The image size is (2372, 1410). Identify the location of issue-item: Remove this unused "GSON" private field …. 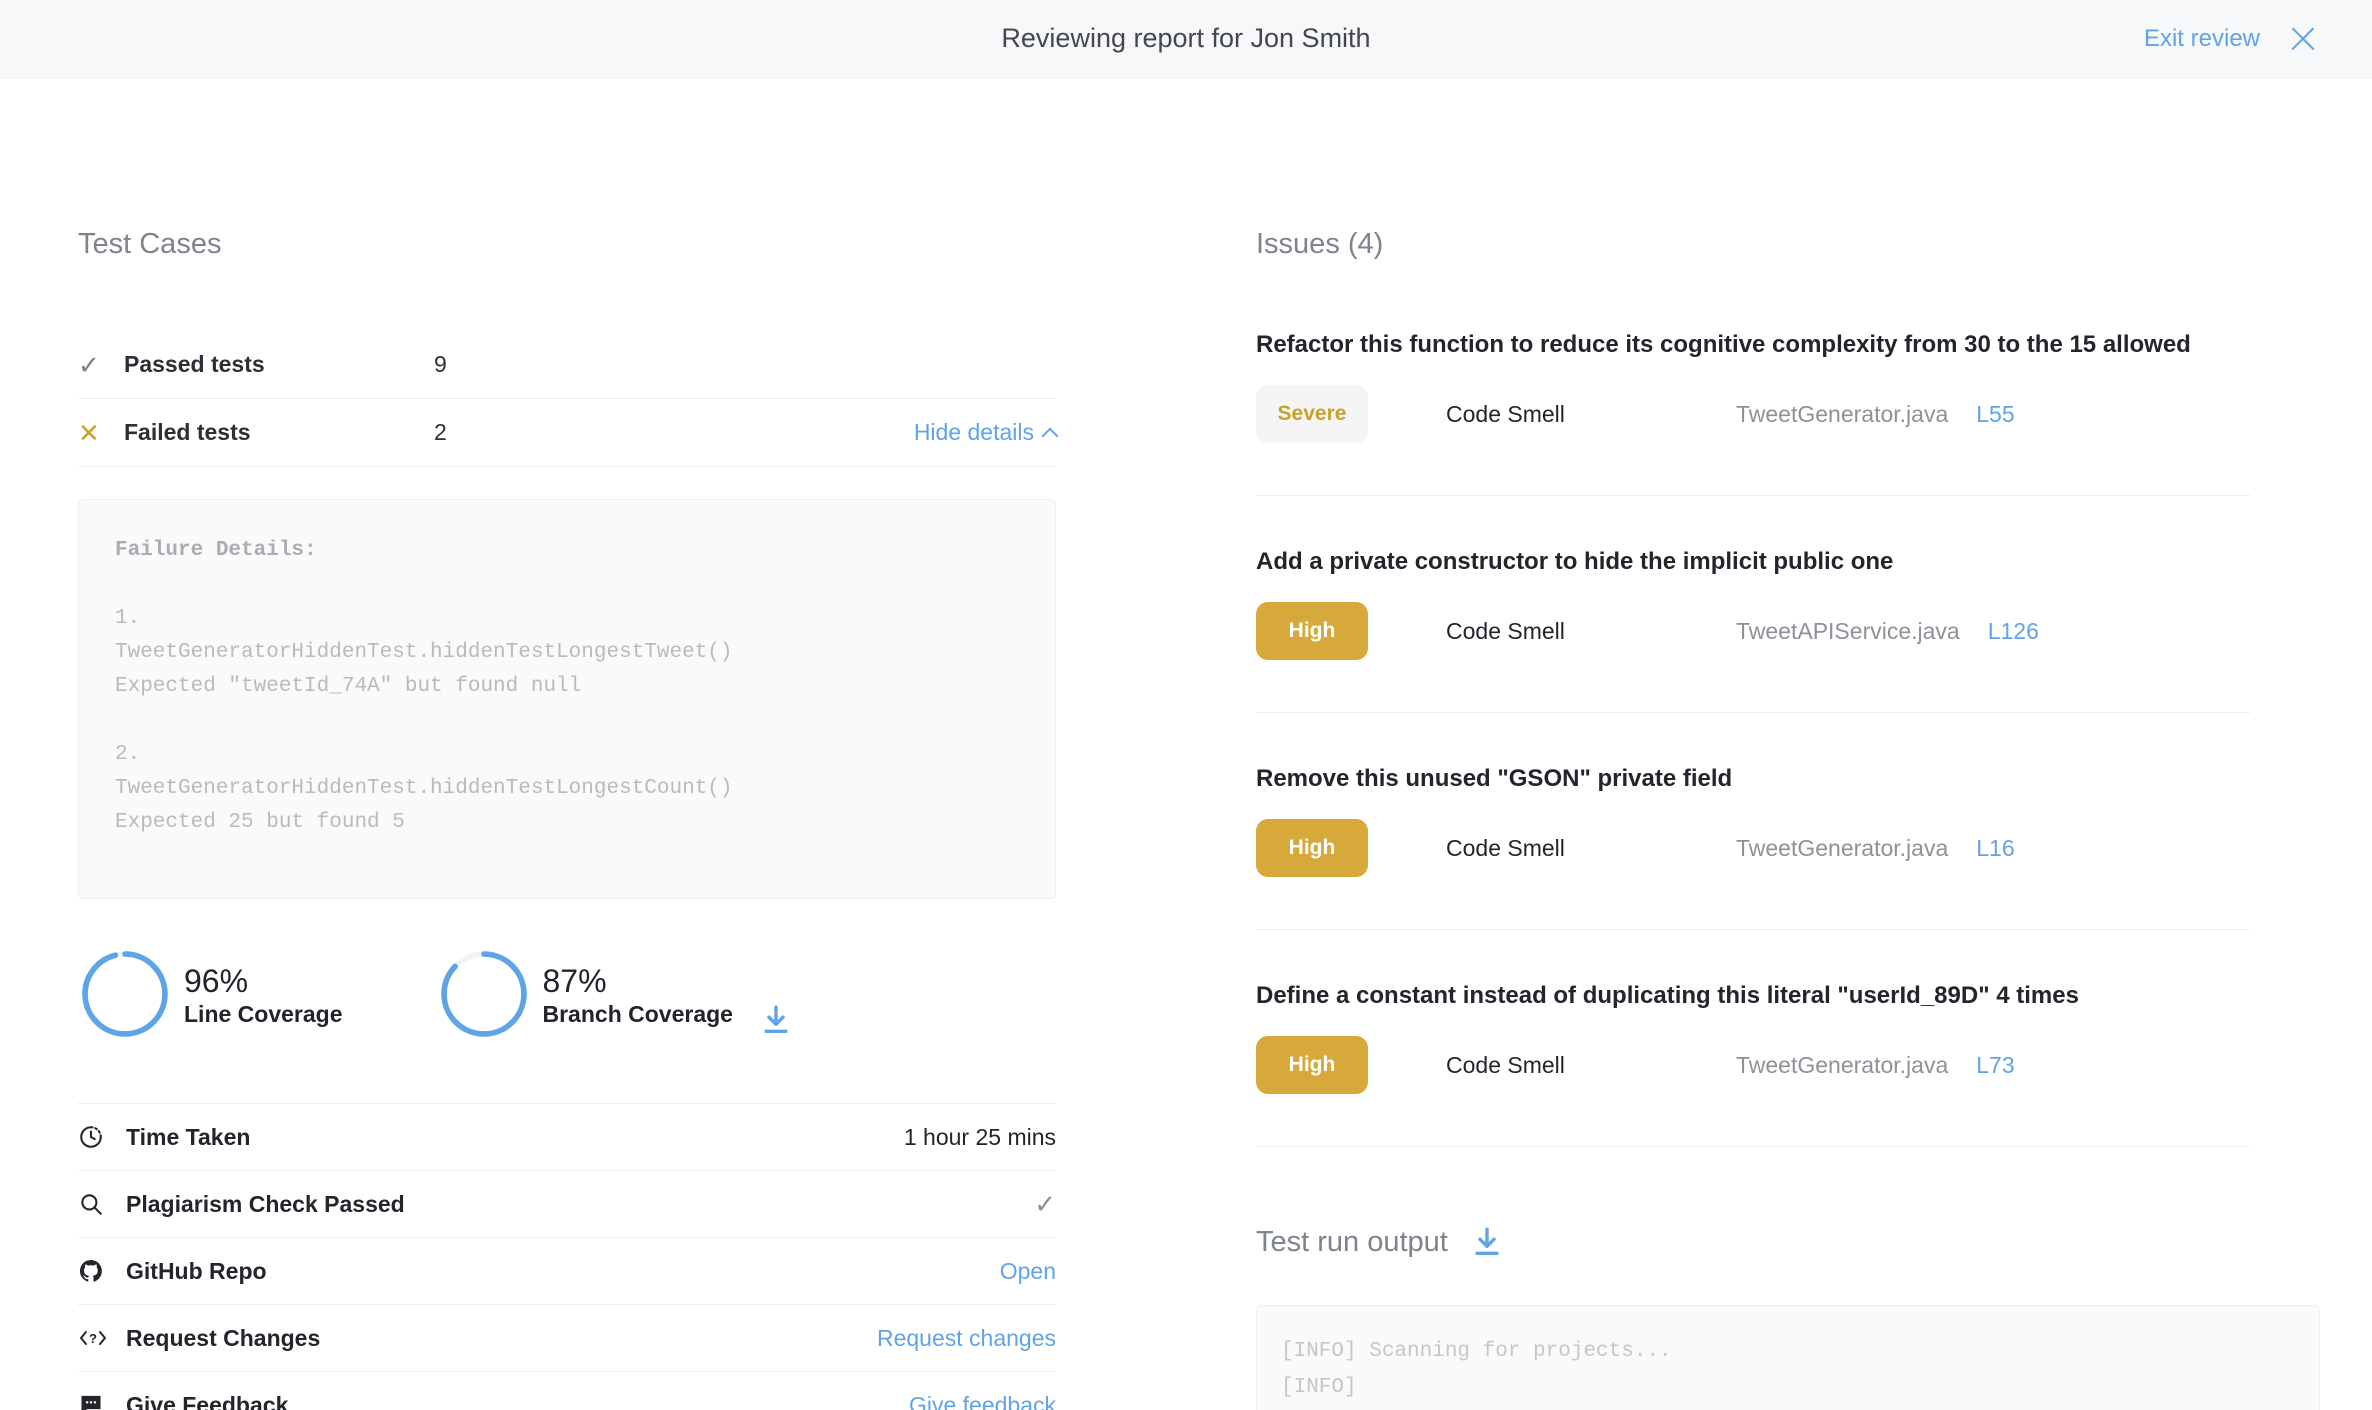
(1753, 821).